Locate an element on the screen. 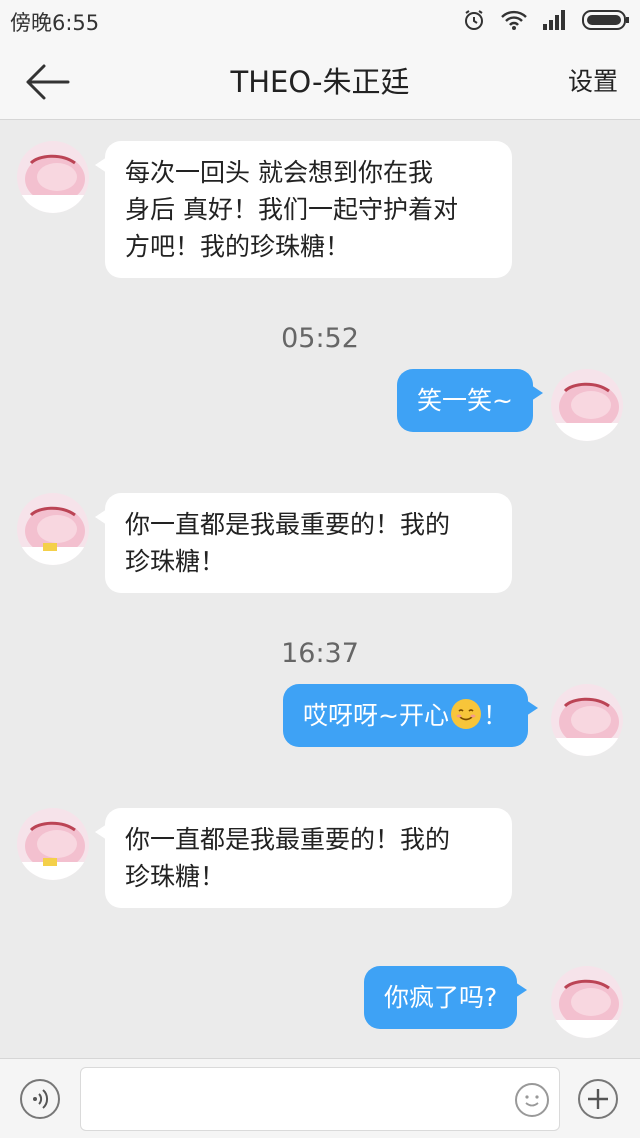 This screenshot has height=1138, width=640. message-text: 哎呀呀~开心 is located at coordinates (376, 715).